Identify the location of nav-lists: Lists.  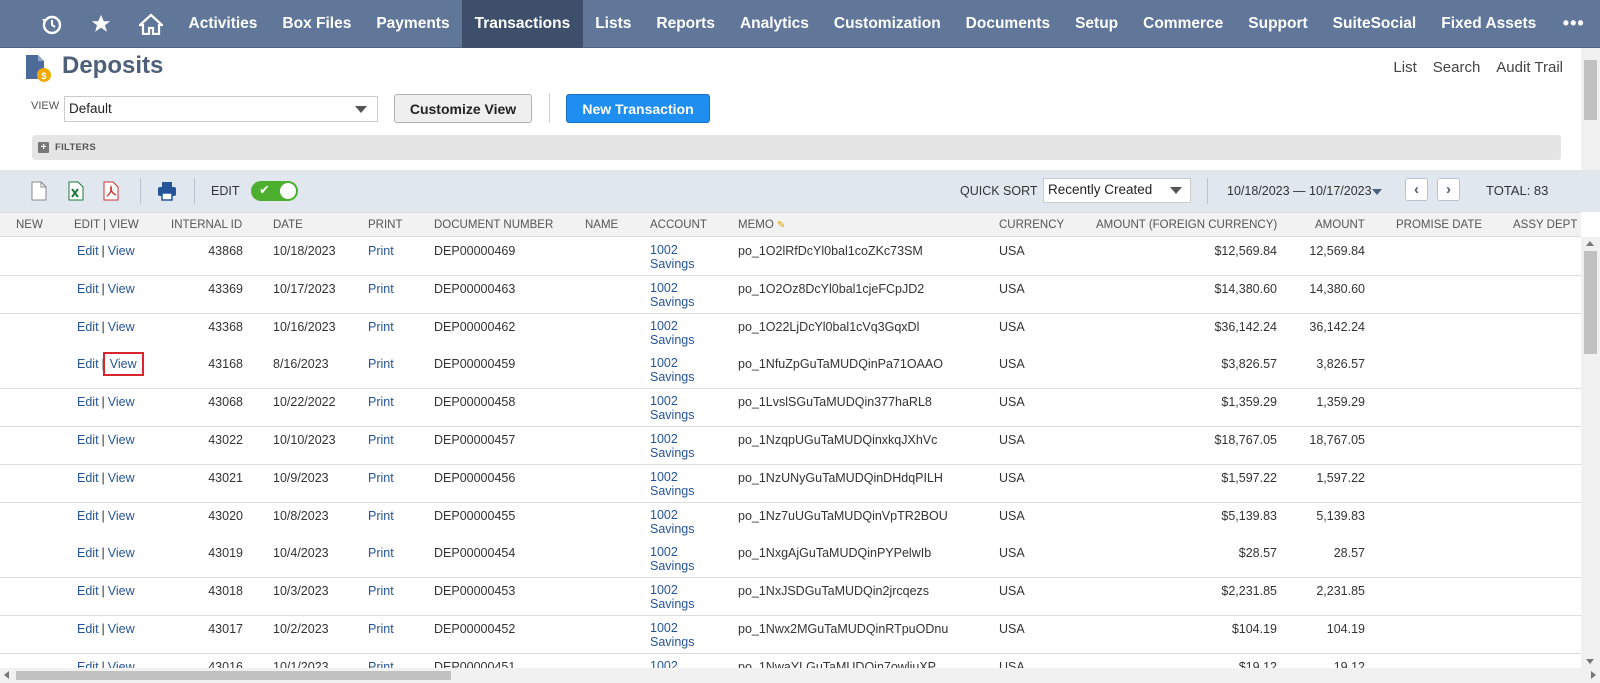
(613, 24).